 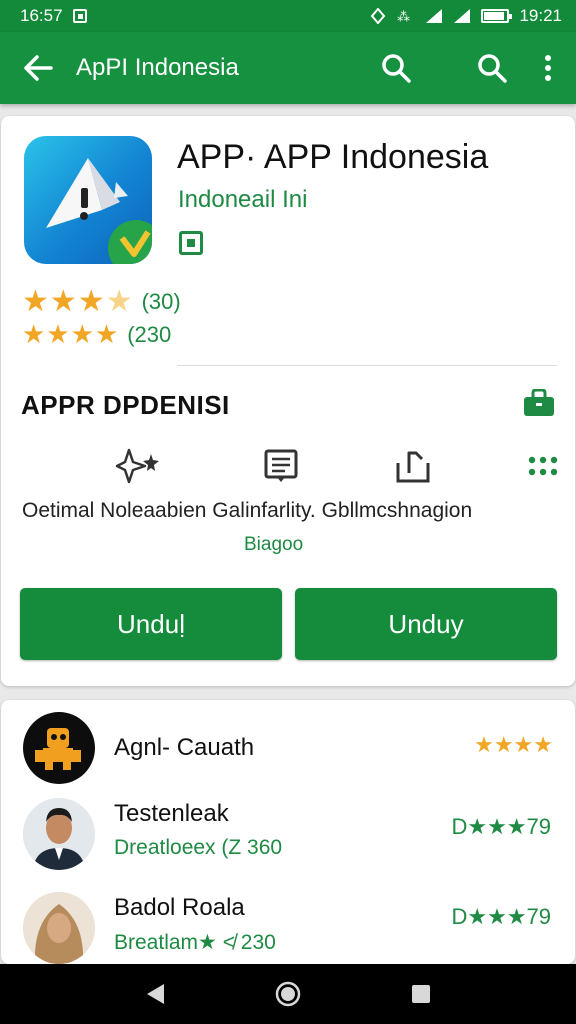 I want to click on document-icon, so click(x=281, y=465).